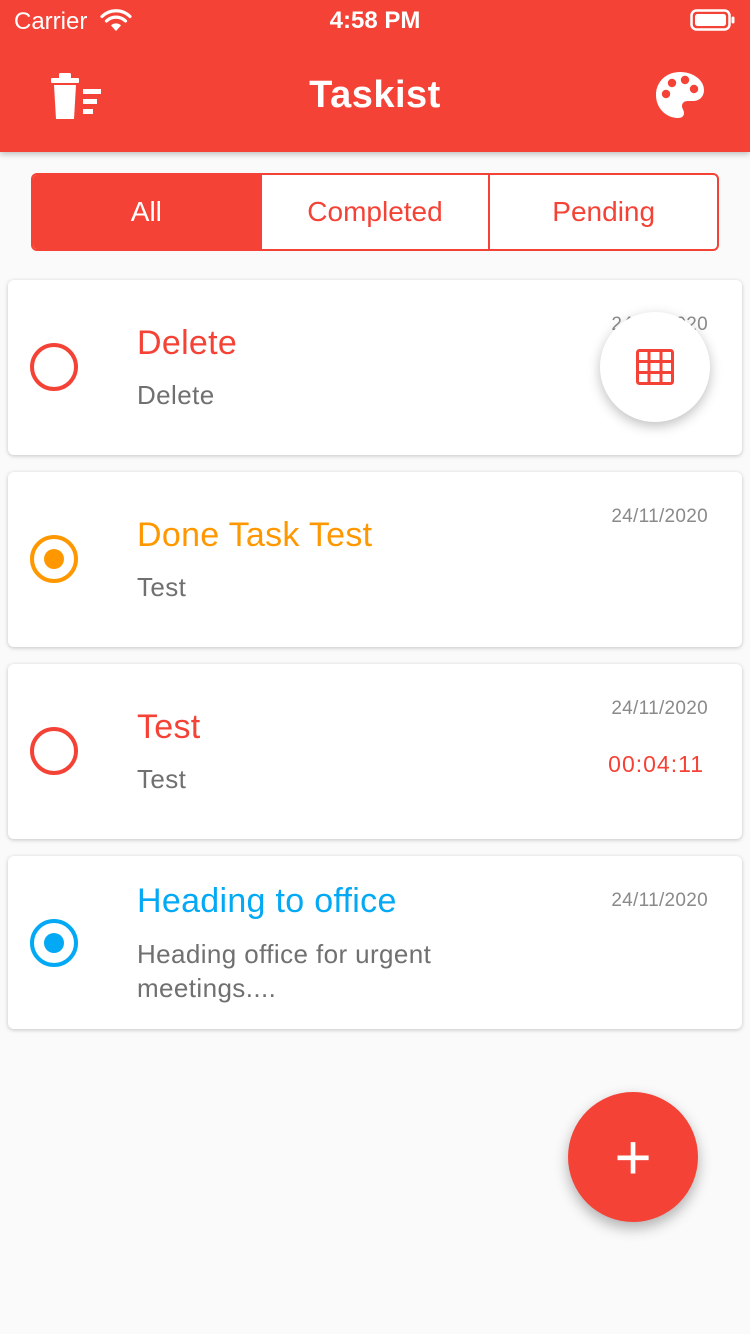  I want to click on plus-icon: +, so click(633, 1157).